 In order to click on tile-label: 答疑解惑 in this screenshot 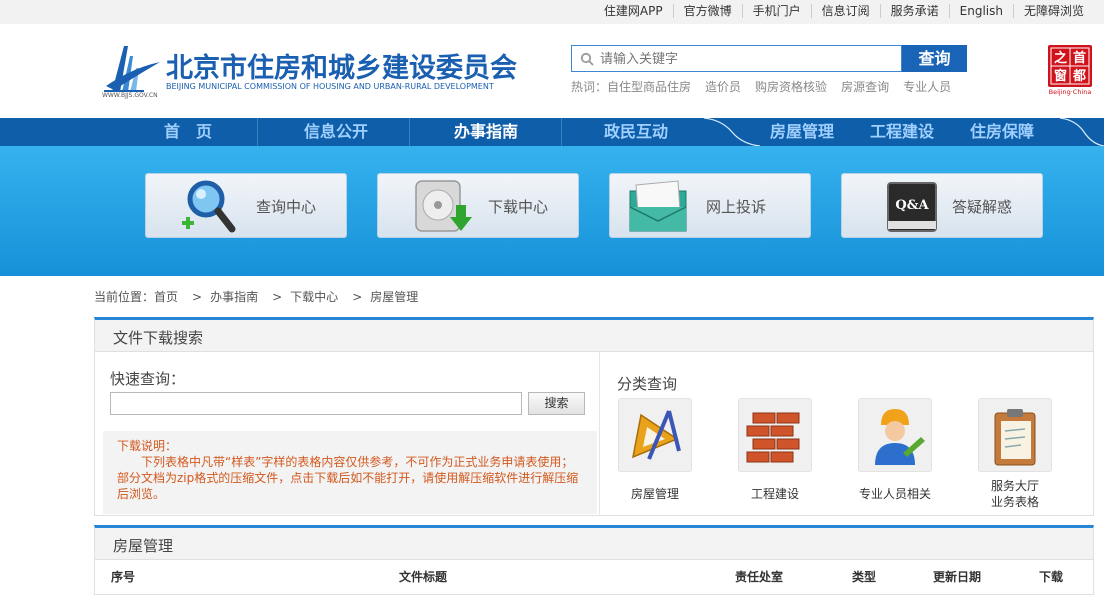, I will do `click(982, 207)`.